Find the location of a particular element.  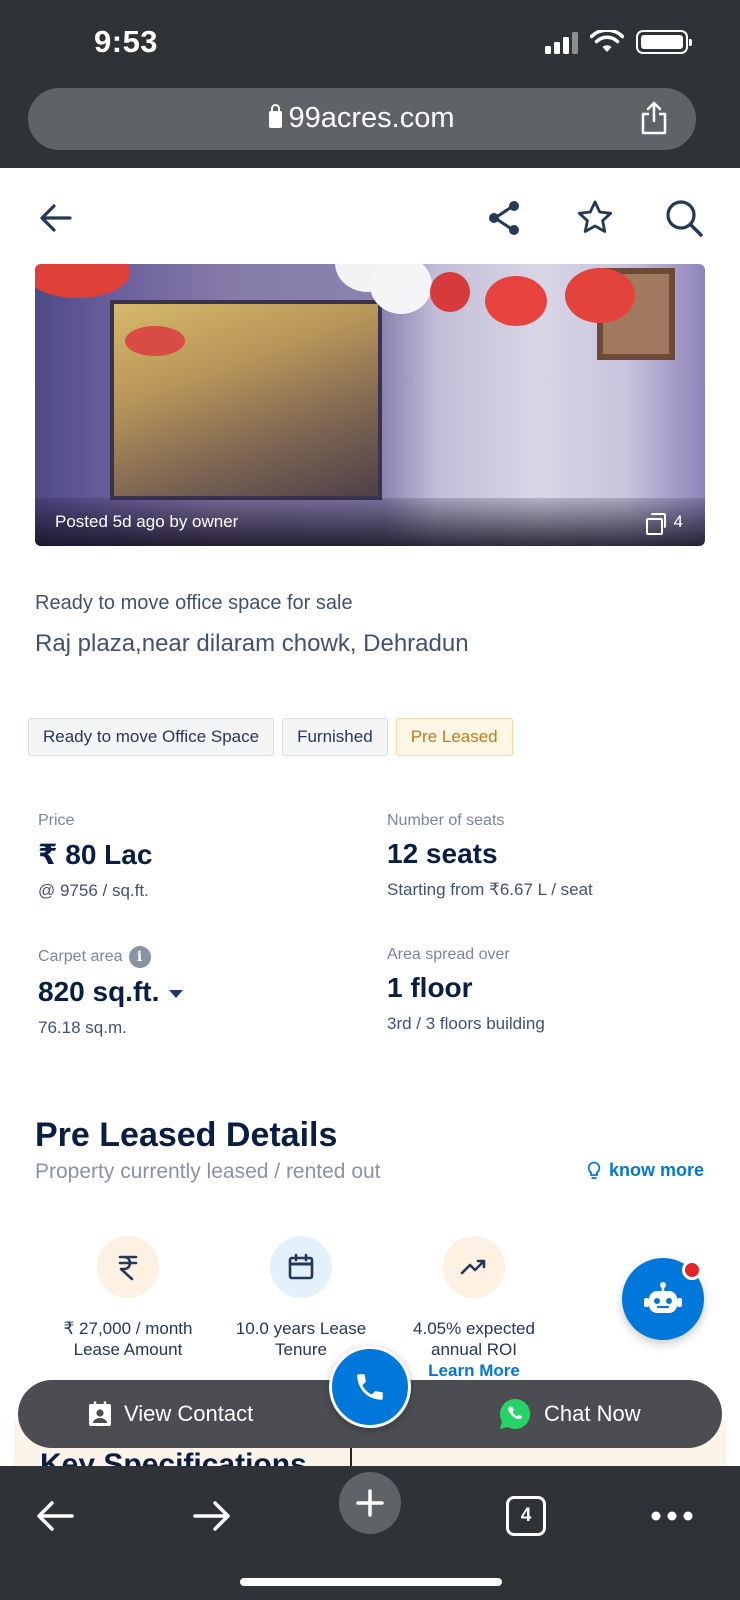

tag-pre-leased: Pre Leased is located at coordinates (454, 737).